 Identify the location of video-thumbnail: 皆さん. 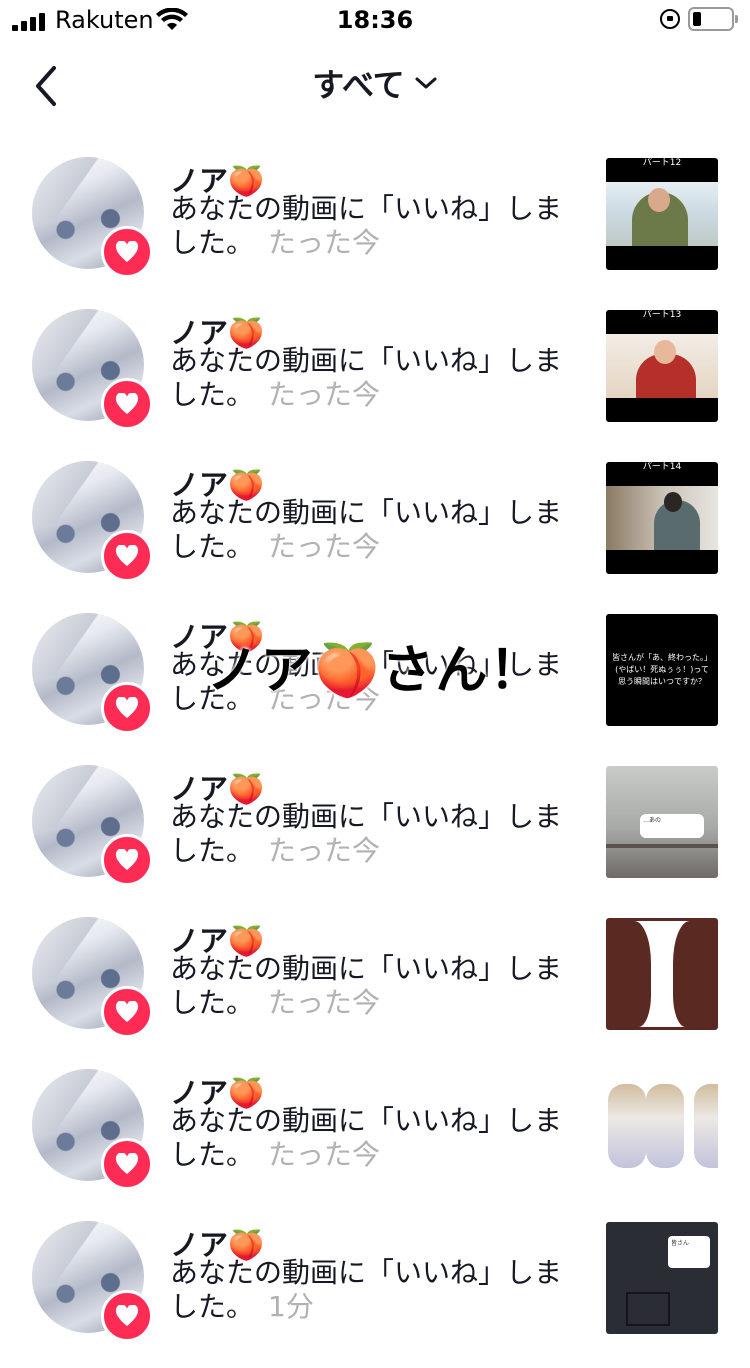
(662, 1278).